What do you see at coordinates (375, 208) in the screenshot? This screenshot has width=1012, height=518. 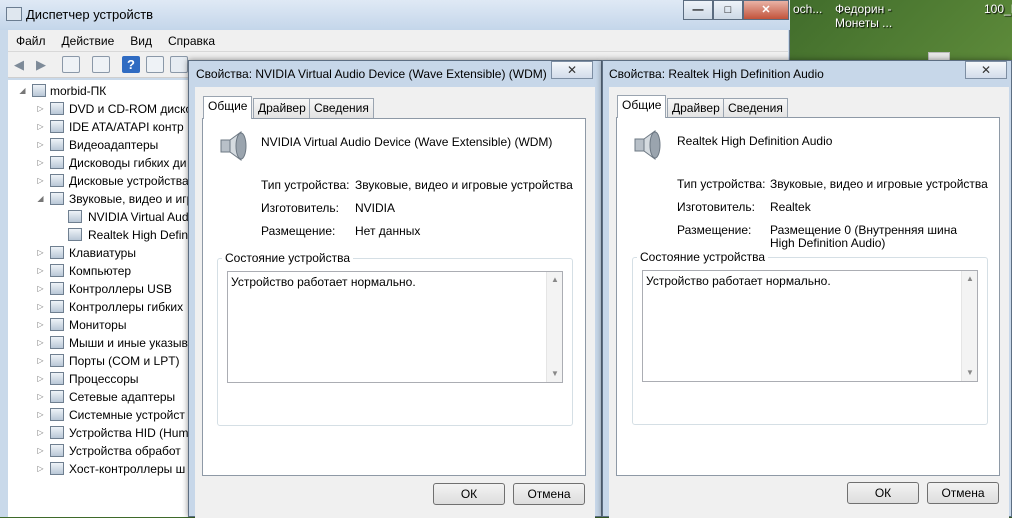 I see `manufacturer-value: NVIDIA` at bounding box center [375, 208].